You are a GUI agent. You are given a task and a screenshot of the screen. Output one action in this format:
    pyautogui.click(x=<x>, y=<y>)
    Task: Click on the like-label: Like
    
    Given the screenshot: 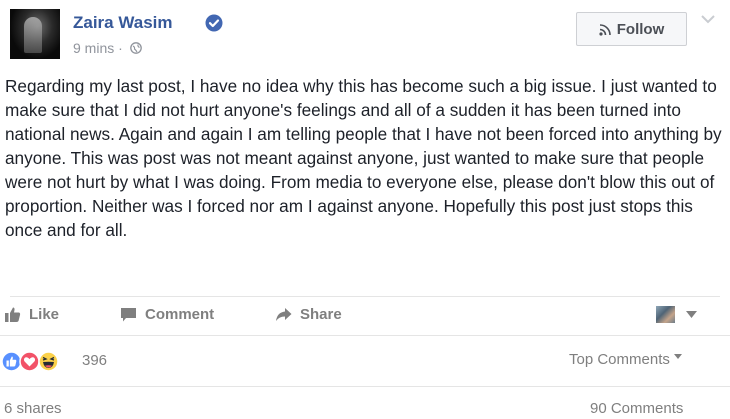 What is the action you would take?
    pyautogui.click(x=44, y=314)
    